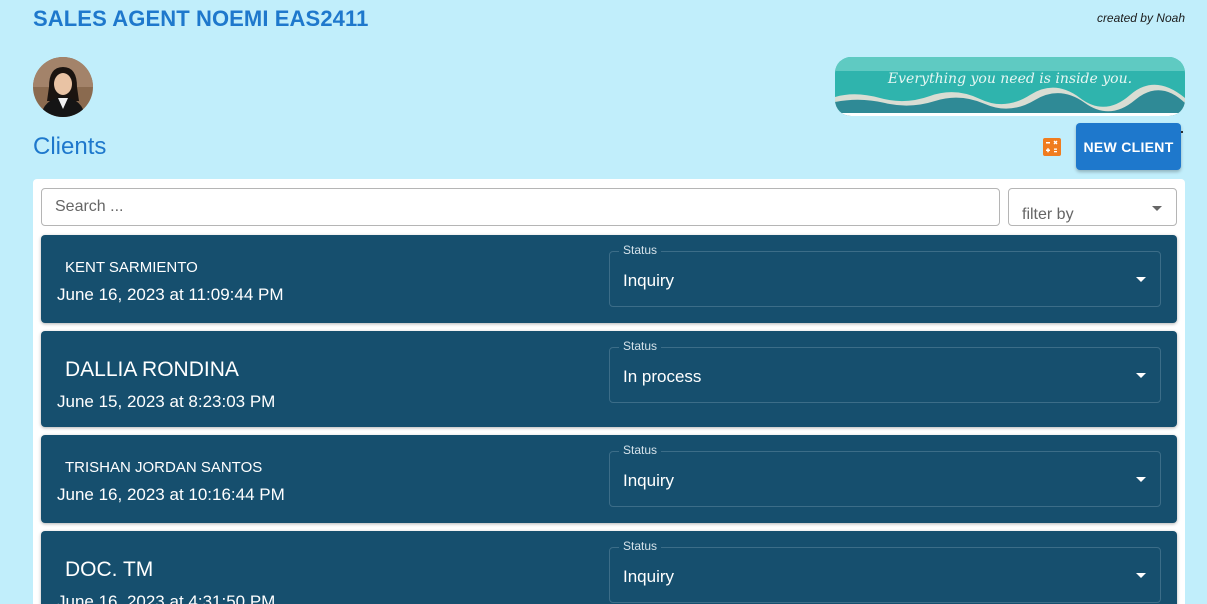 The height and width of the screenshot is (604, 1207). I want to click on client-date: June 16, 2023 at 4:31:50 PM, so click(166, 598).